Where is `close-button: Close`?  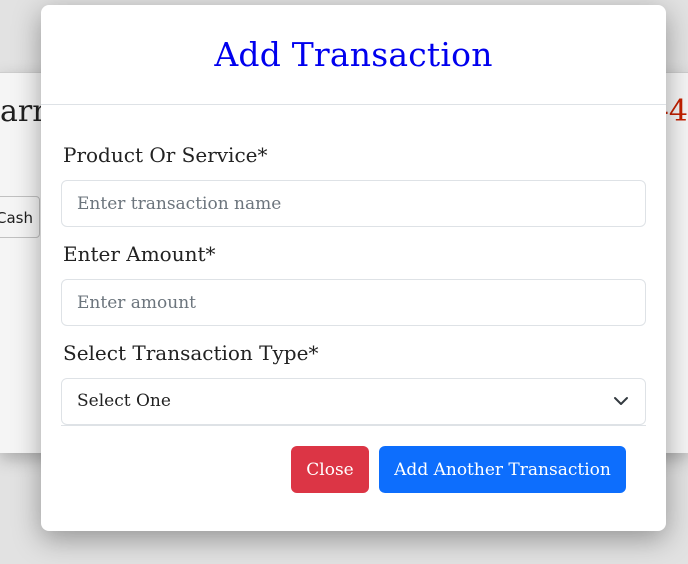
close-button: Close is located at coordinates (330, 469).